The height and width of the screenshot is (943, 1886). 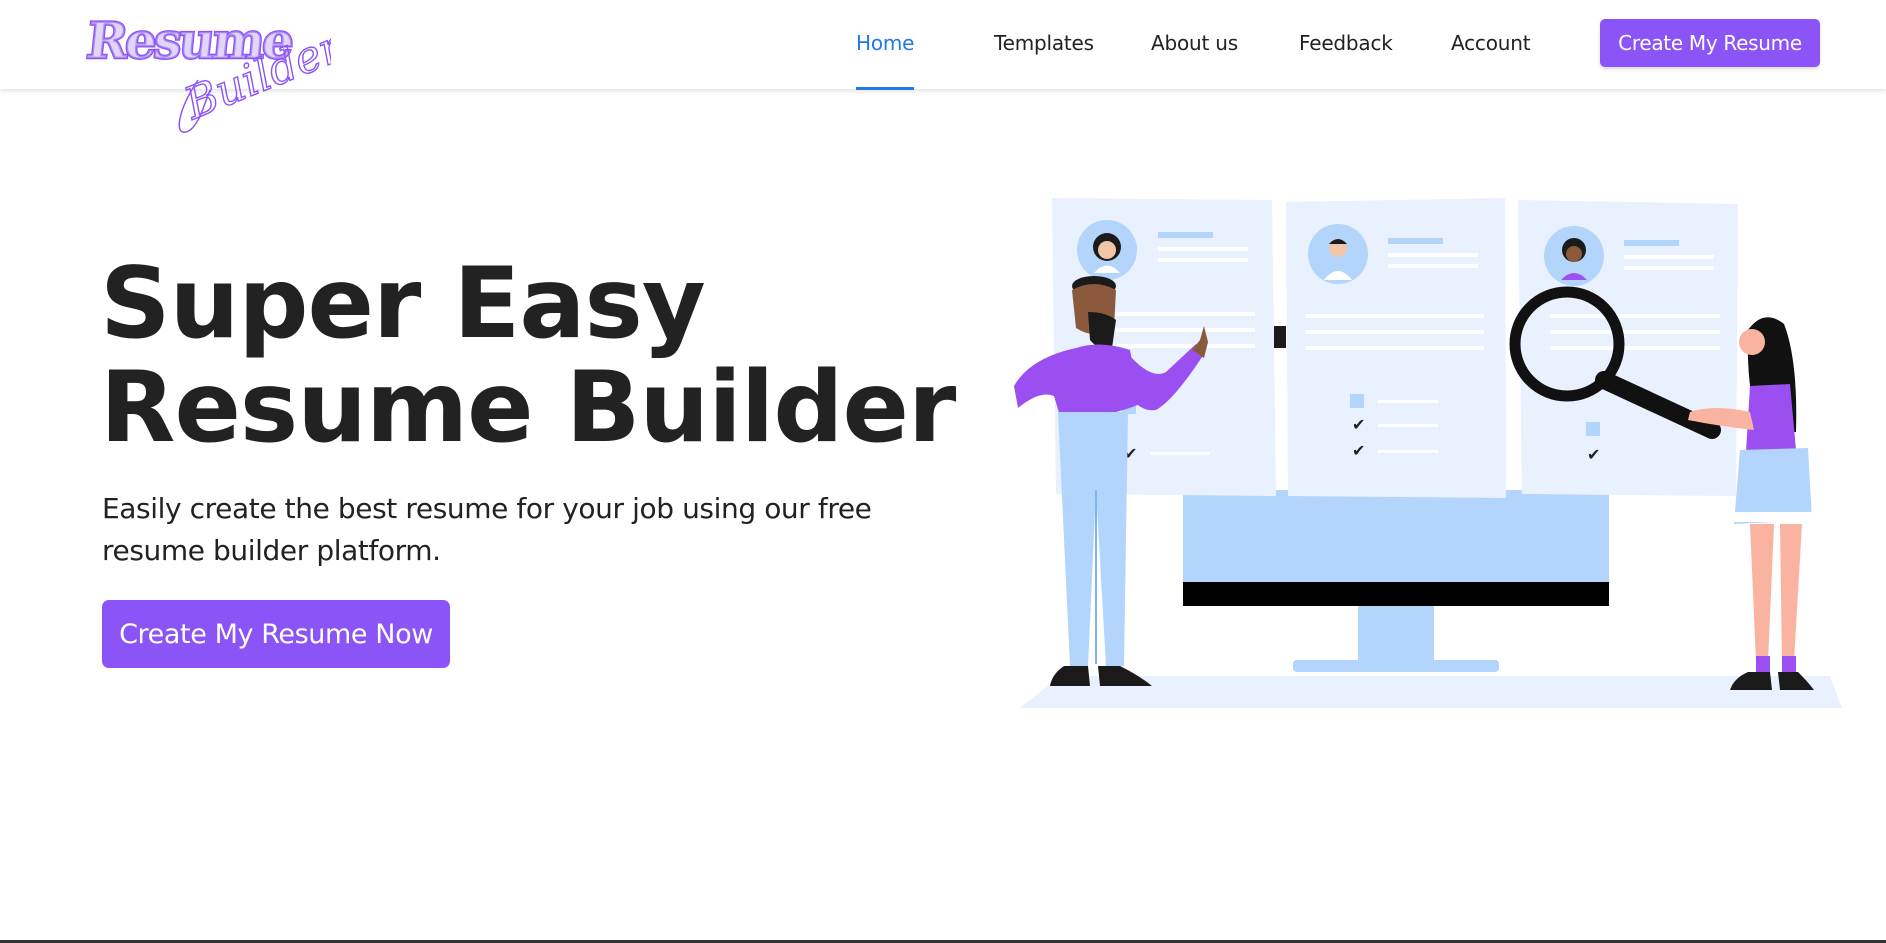 What do you see at coordinates (1710, 43) in the screenshot?
I see `create-my-resume-button: Create My Resume` at bounding box center [1710, 43].